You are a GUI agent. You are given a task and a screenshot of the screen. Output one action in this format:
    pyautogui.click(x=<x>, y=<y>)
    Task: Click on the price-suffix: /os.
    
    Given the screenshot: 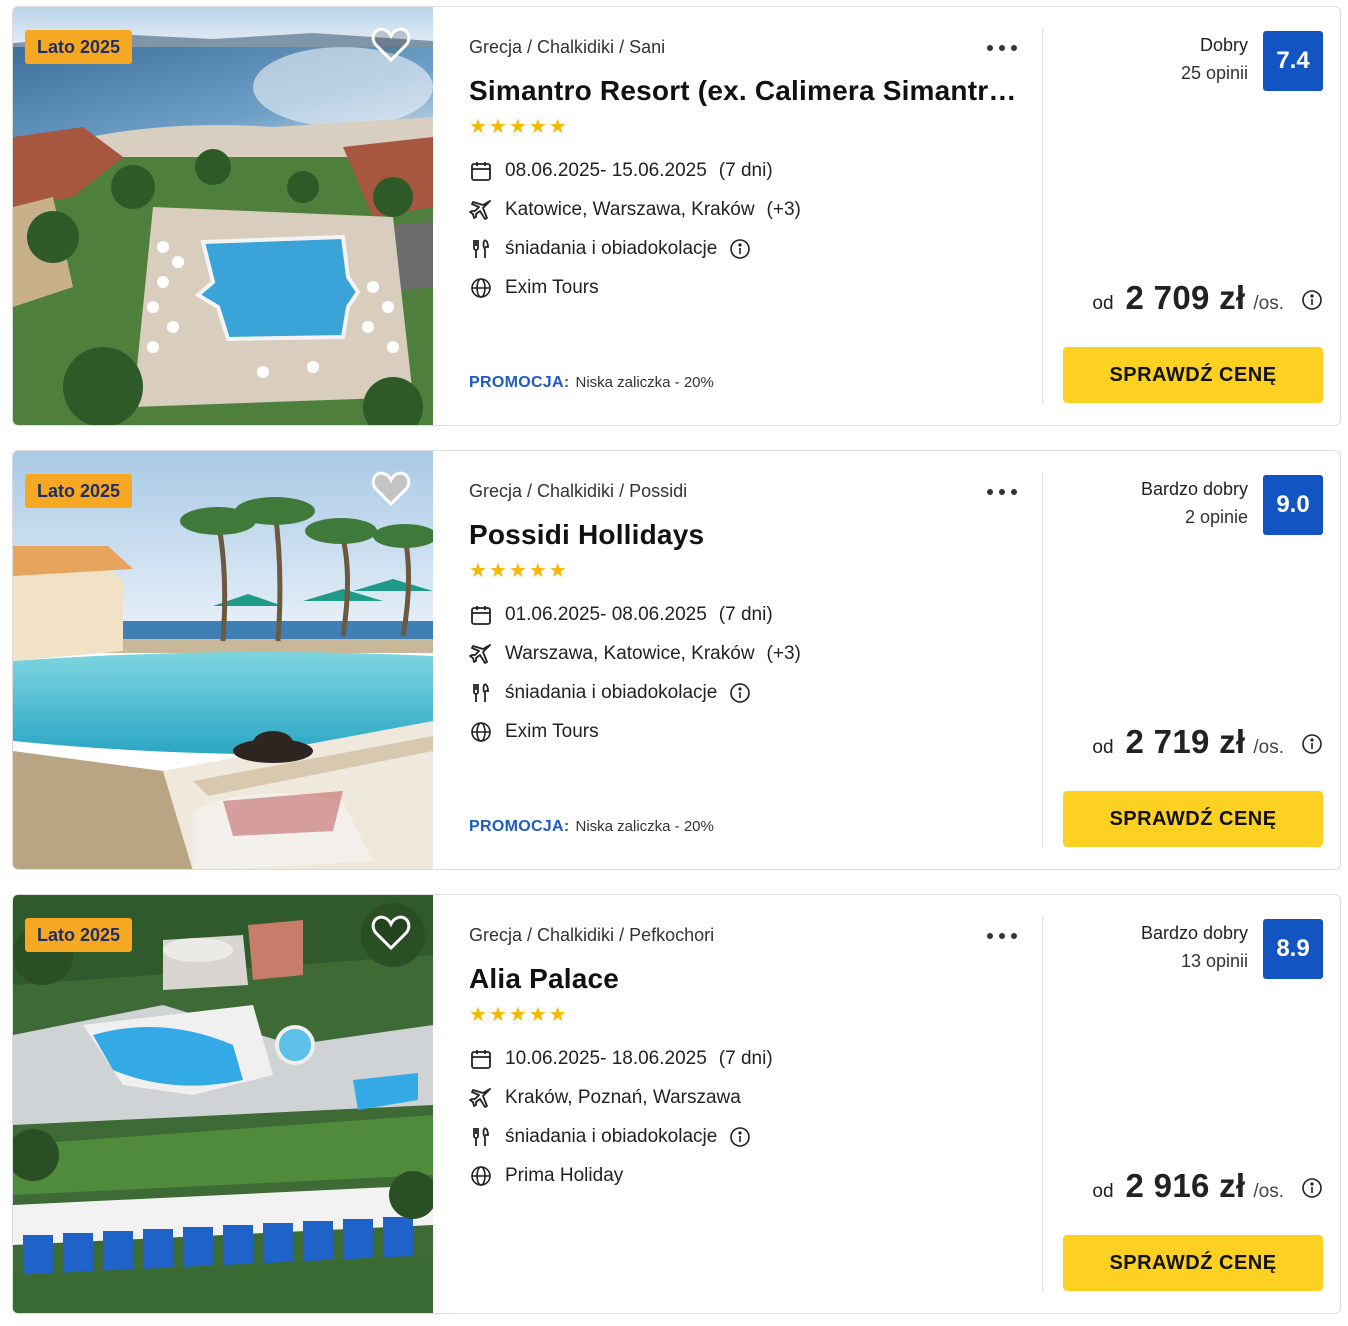 What is the action you would take?
    pyautogui.click(x=1268, y=747)
    